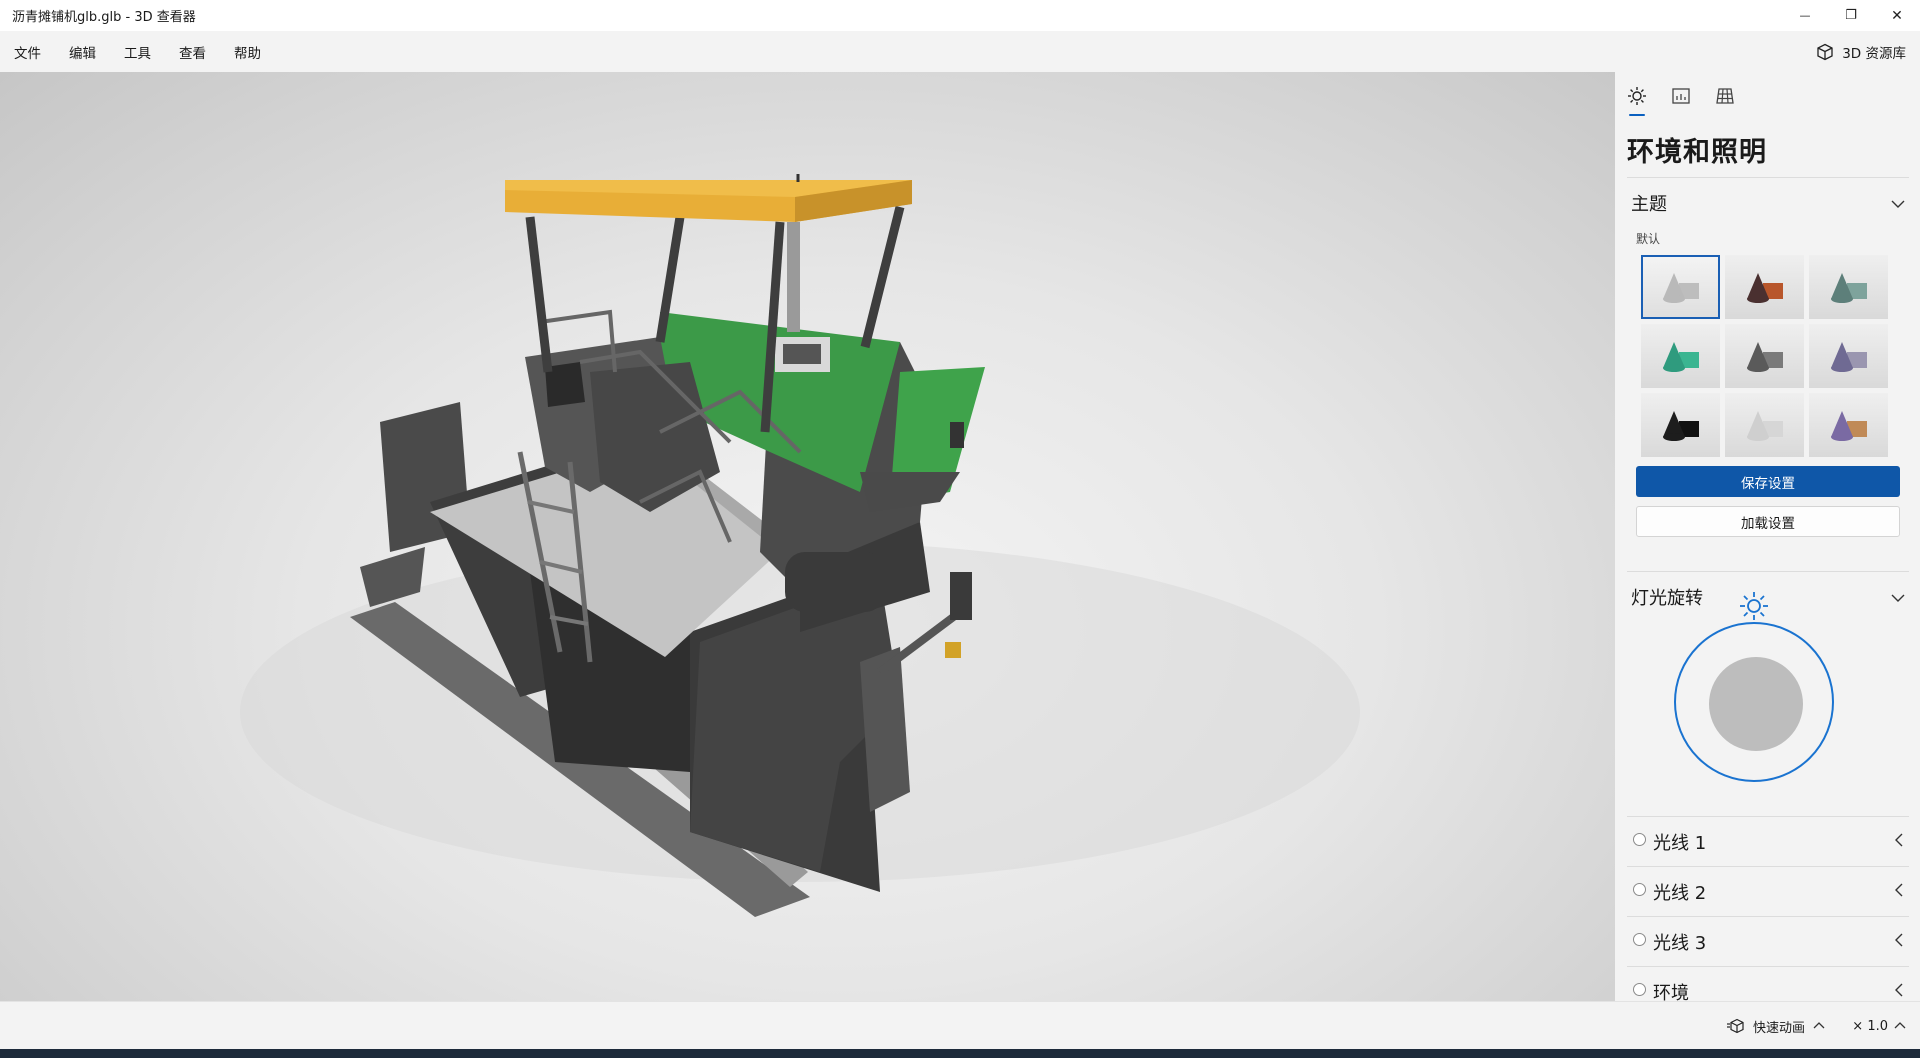 The height and width of the screenshot is (1058, 1920). I want to click on minimize-button: —, so click(1805, 15).